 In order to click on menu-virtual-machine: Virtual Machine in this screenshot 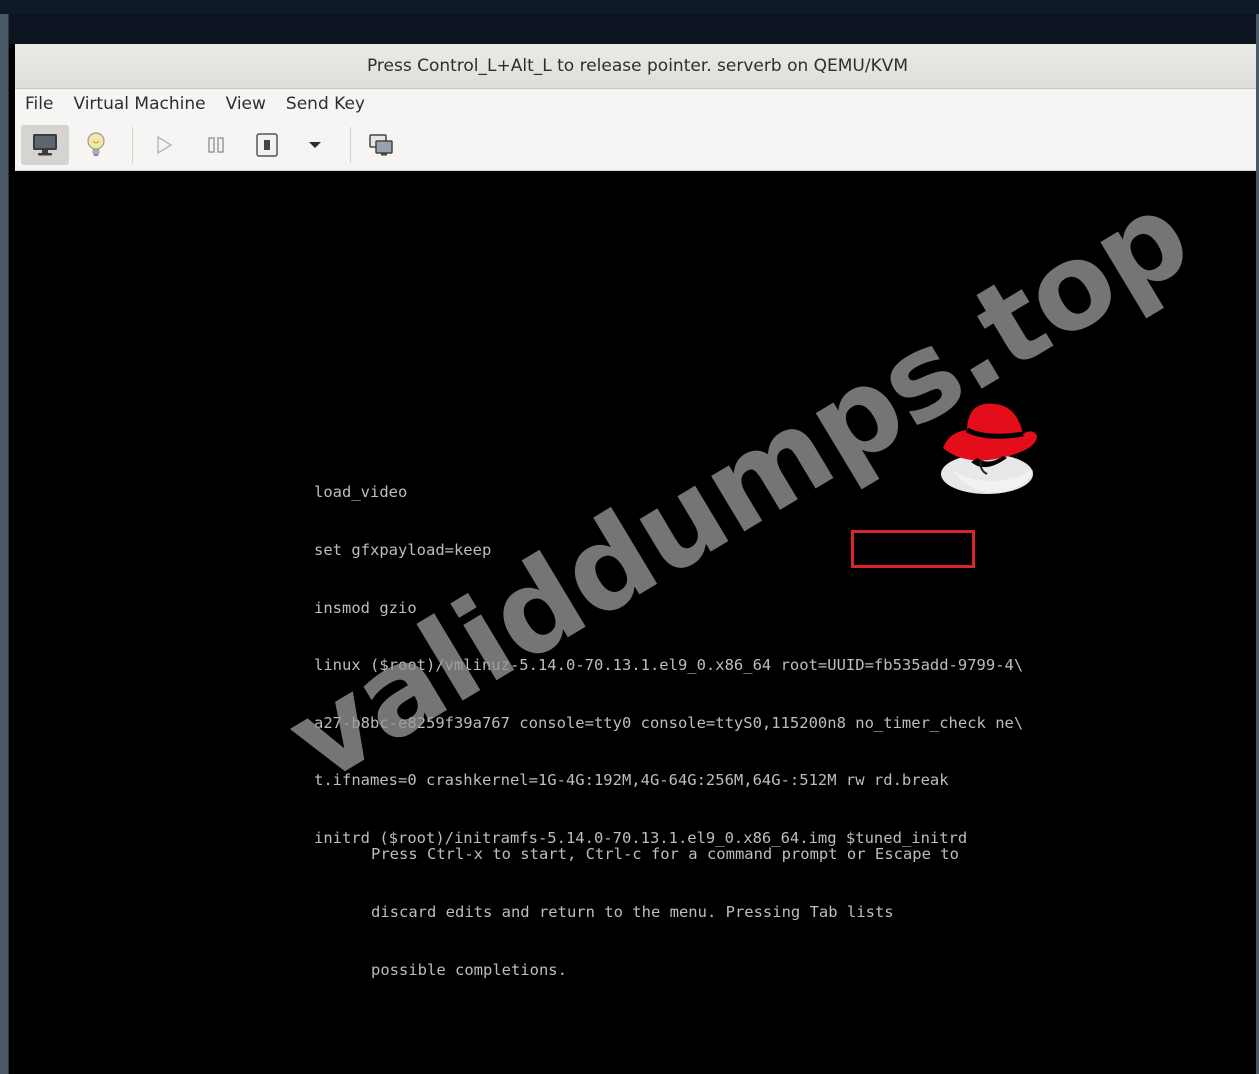, I will do `click(139, 104)`.